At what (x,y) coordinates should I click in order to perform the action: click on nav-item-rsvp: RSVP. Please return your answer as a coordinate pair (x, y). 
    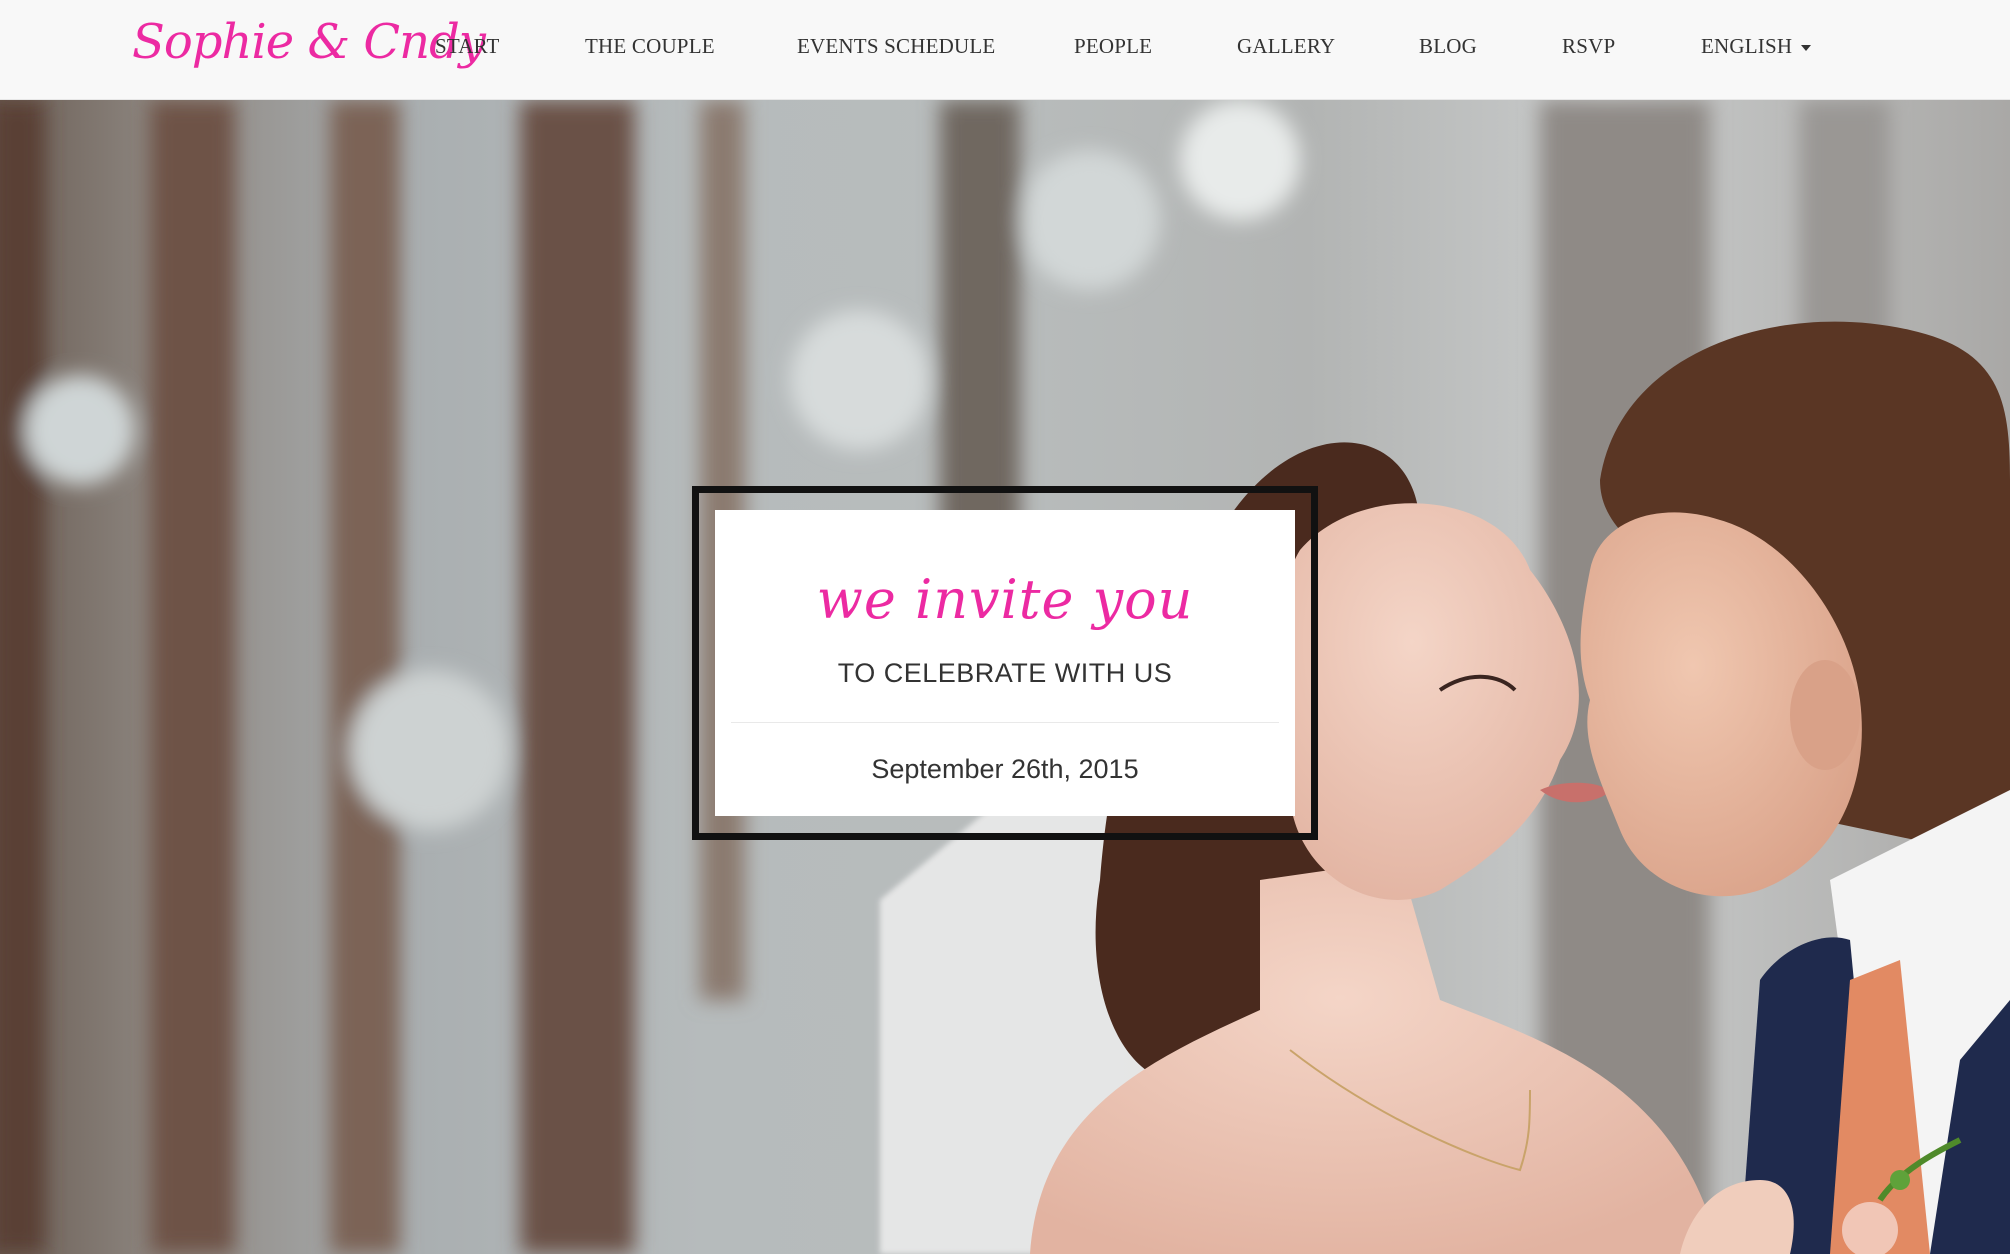
    Looking at the image, I should click on (1588, 46).